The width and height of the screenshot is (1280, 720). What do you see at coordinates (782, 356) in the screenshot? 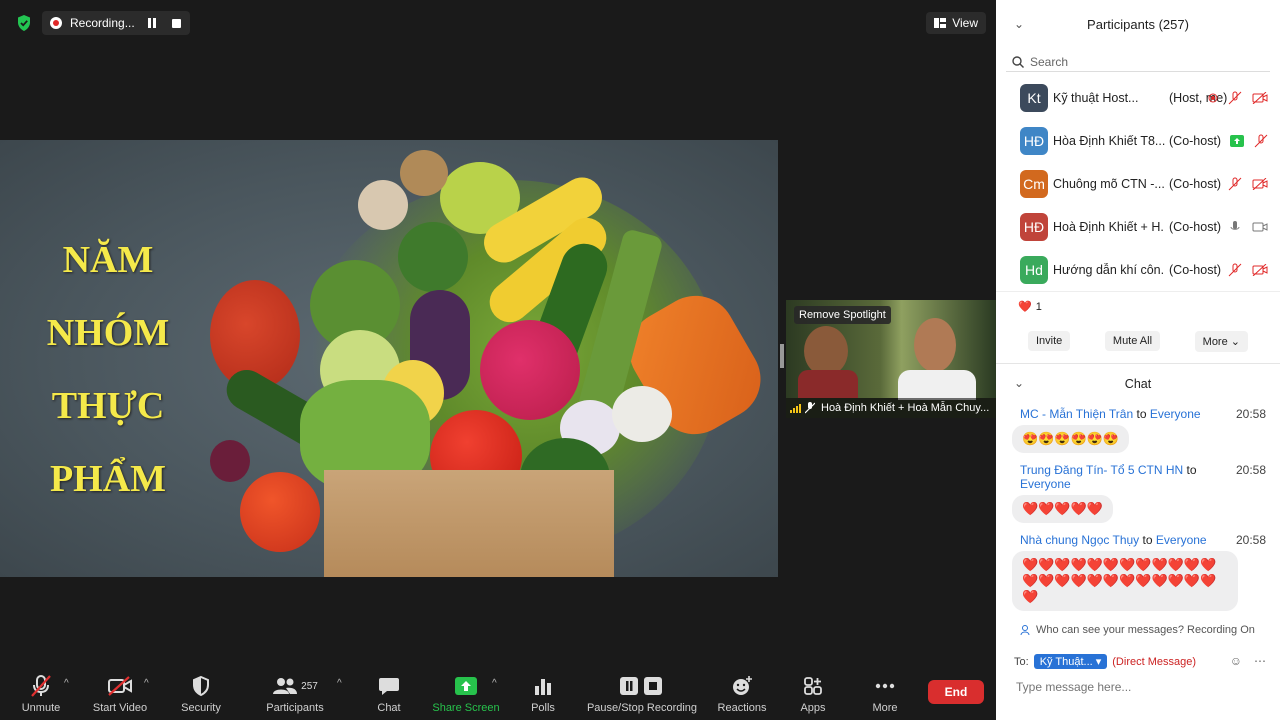
I see `resize-handle` at bounding box center [782, 356].